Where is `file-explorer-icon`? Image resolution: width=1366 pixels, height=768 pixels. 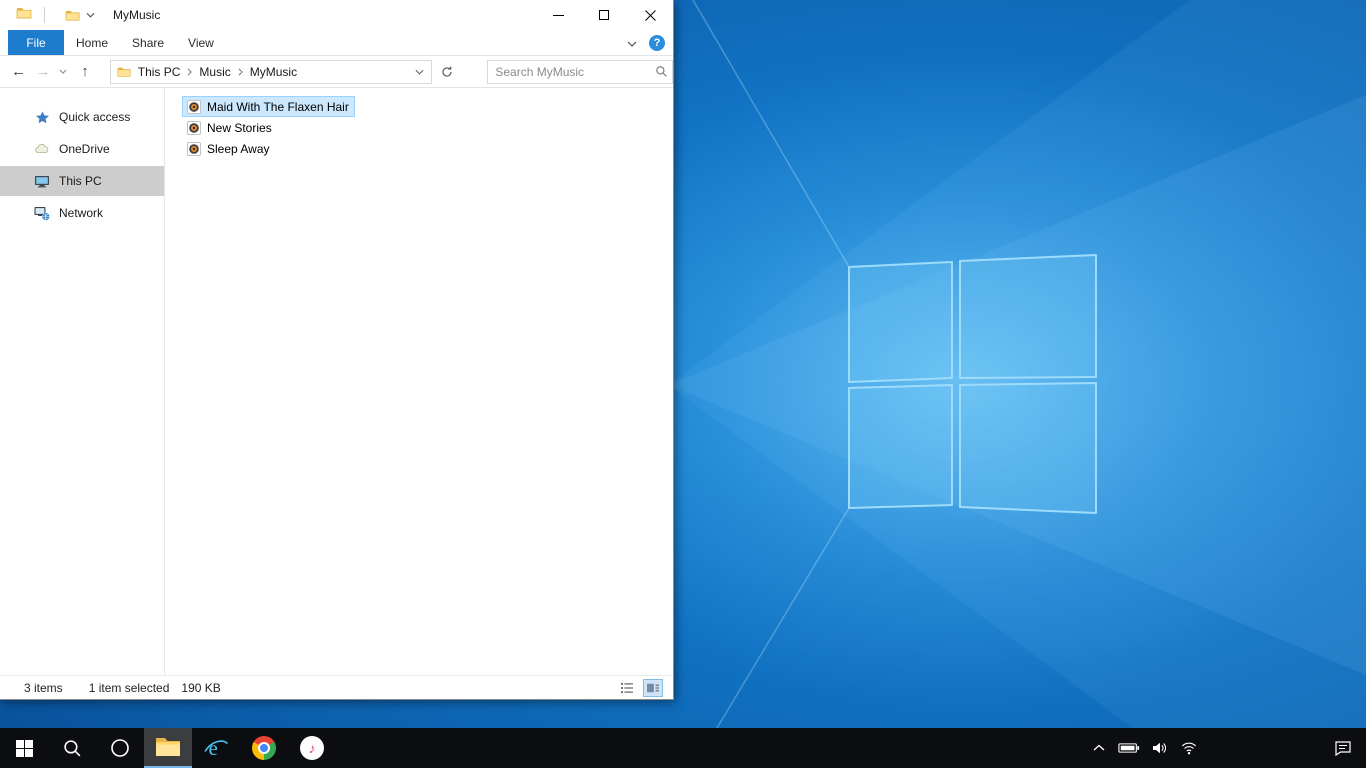
file-explorer-icon is located at coordinates (168, 747).